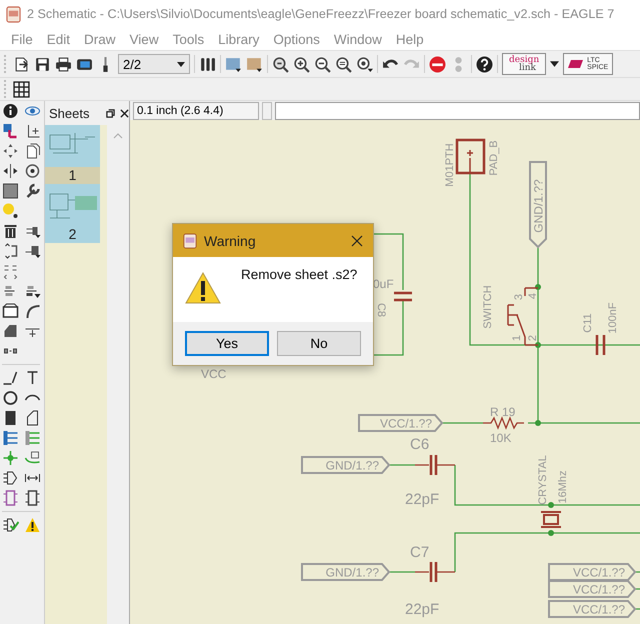 The width and height of the screenshot is (640, 624). I want to click on dialog-button: No, so click(319, 343).